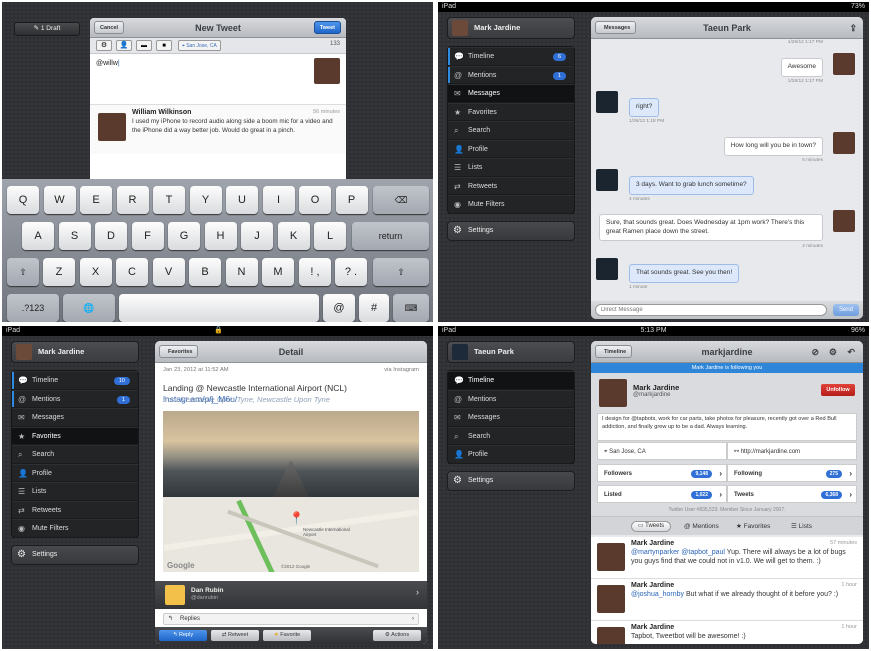  Describe the element at coordinates (390, 236) in the screenshot. I see `return-key: return` at that location.